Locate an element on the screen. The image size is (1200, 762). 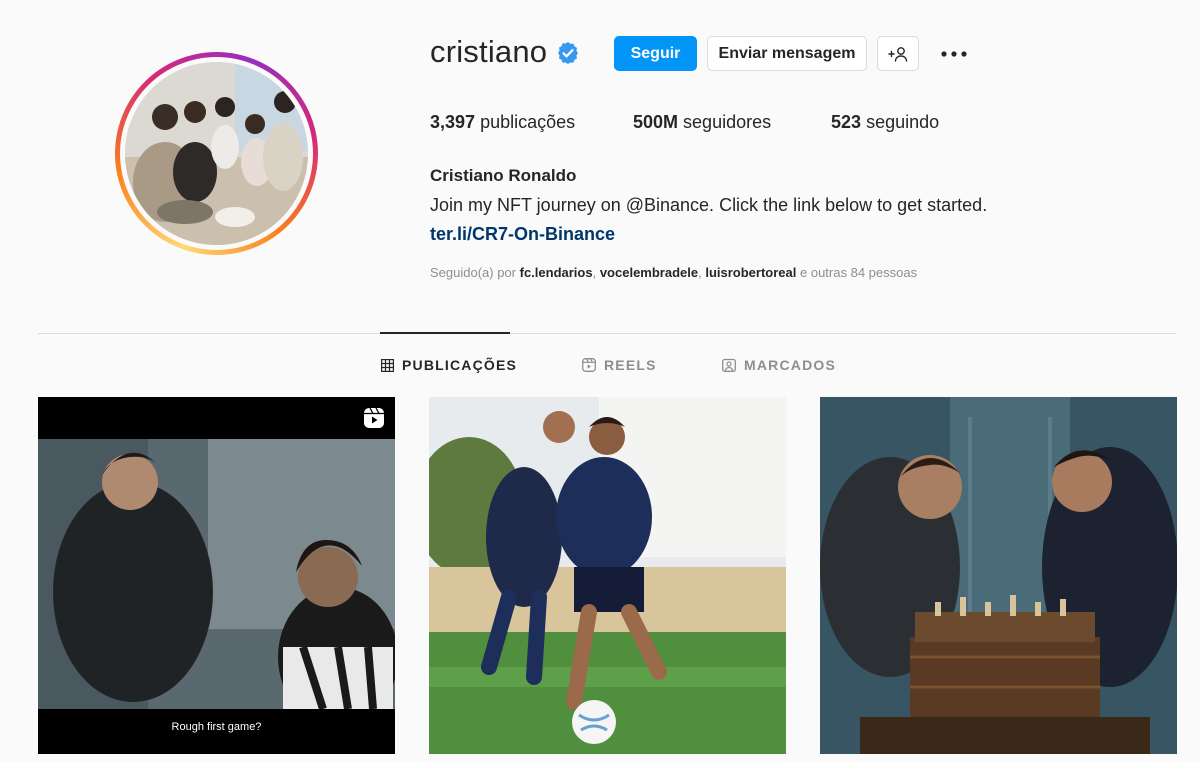
follower-account-2: vocelembradele is located at coordinates (649, 272).